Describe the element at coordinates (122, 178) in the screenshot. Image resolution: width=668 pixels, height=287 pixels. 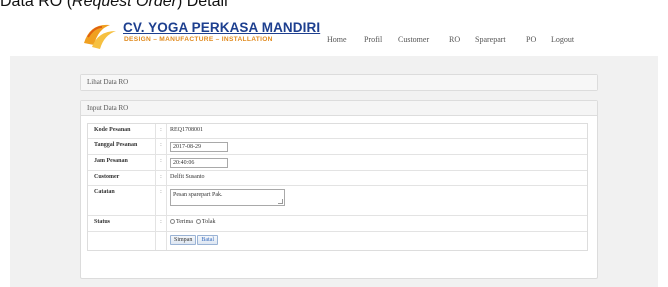
I see `customer-label: Customer` at that location.